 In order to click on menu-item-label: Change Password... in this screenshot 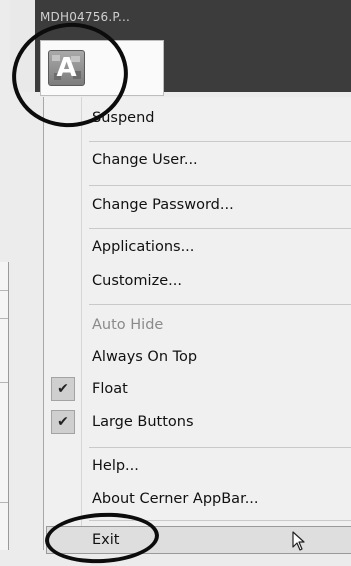, I will do `click(163, 205)`.